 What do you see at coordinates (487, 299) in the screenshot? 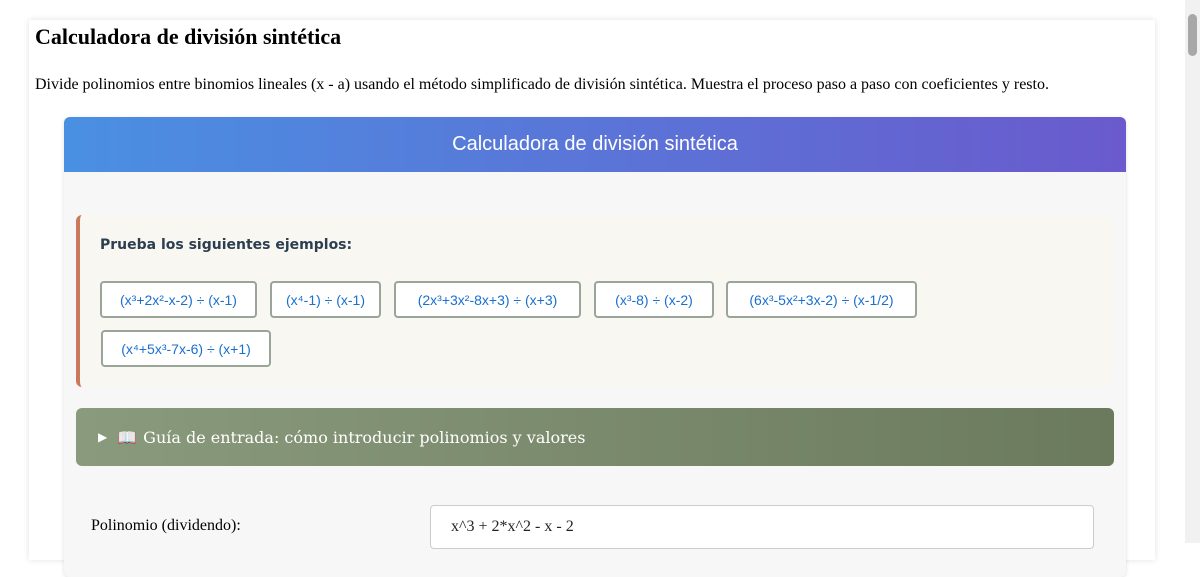
I see `example-button-3: (2x³+3x²-8x+3) ÷ (x+3)` at bounding box center [487, 299].